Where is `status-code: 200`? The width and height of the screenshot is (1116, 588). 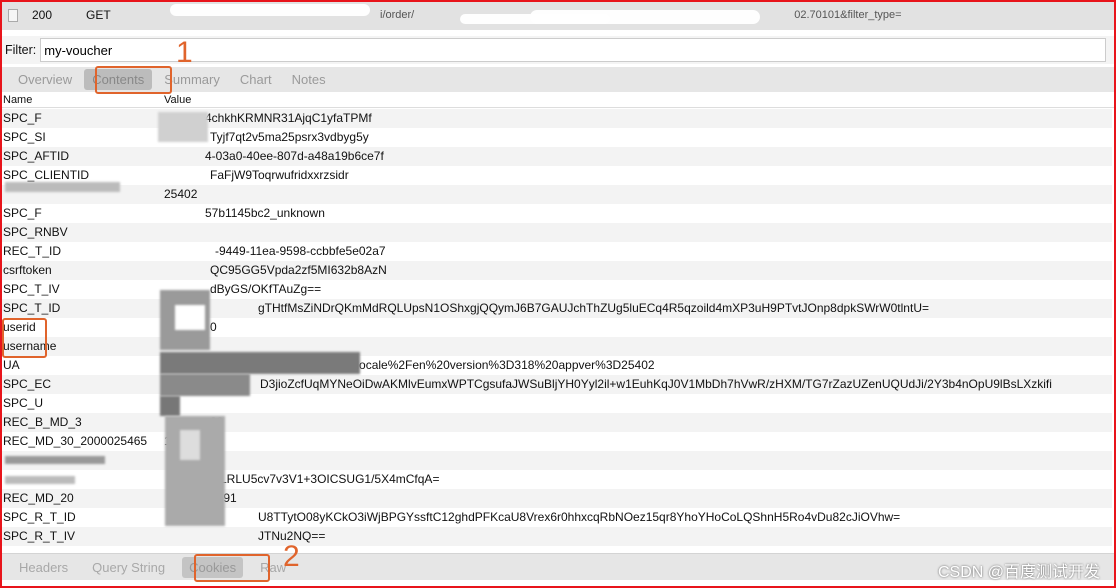
status-code: 200 is located at coordinates (42, 15).